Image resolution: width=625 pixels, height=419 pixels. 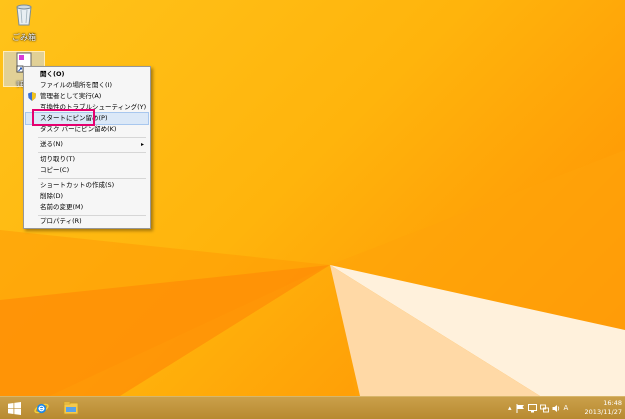 What do you see at coordinates (566, 408) in the screenshot?
I see `ime-indicator: A` at bounding box center [566, 408].